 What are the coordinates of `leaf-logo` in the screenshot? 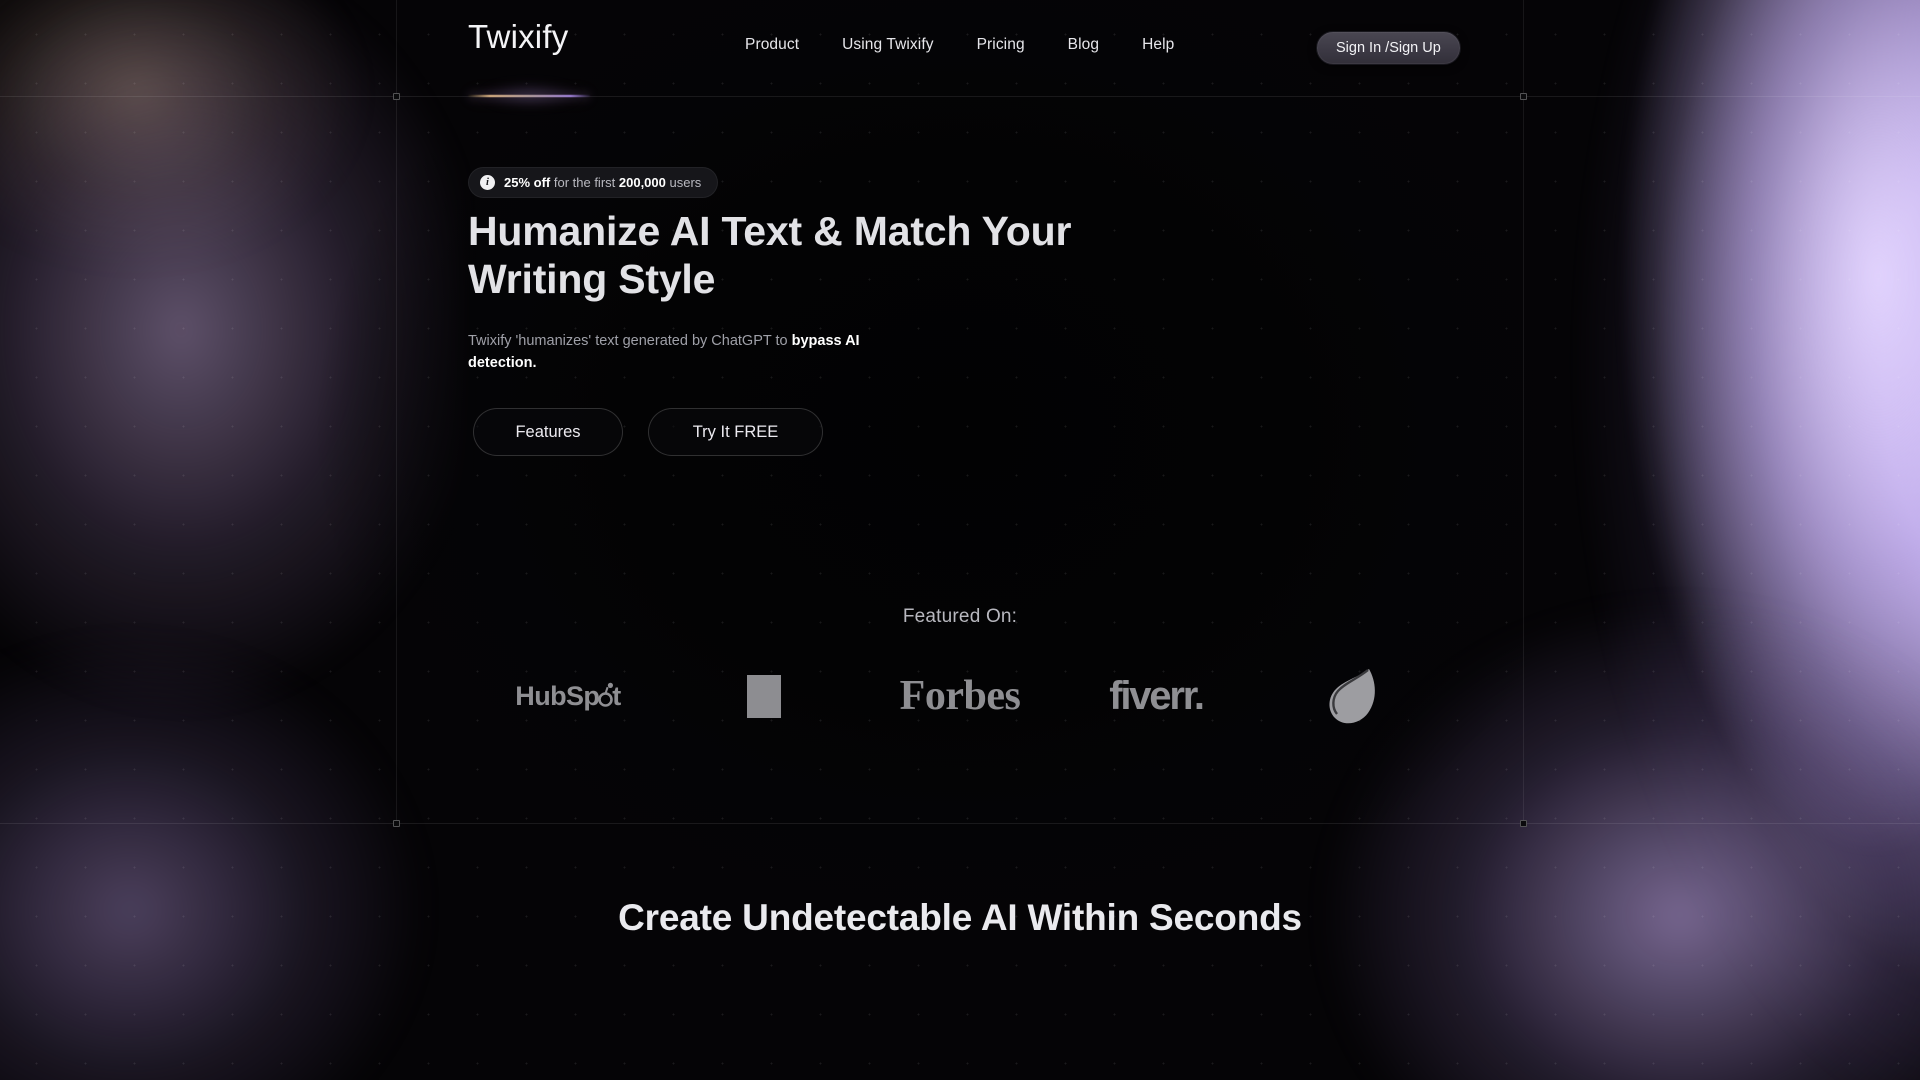 It's located at (1352, 696).